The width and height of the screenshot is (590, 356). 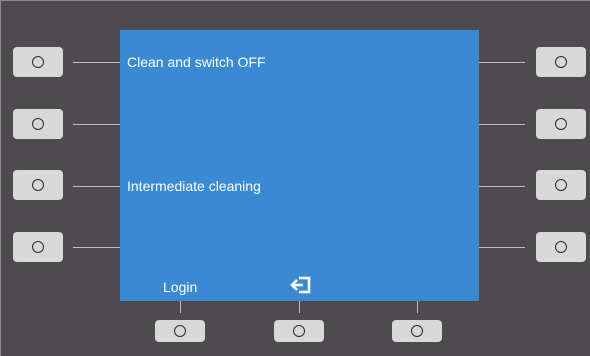 What do you see at coordinates (196, 62) in the screenshot?
I see `softkey-label-left-1: Clean and switch OFF` at bounding box center [196, 62].